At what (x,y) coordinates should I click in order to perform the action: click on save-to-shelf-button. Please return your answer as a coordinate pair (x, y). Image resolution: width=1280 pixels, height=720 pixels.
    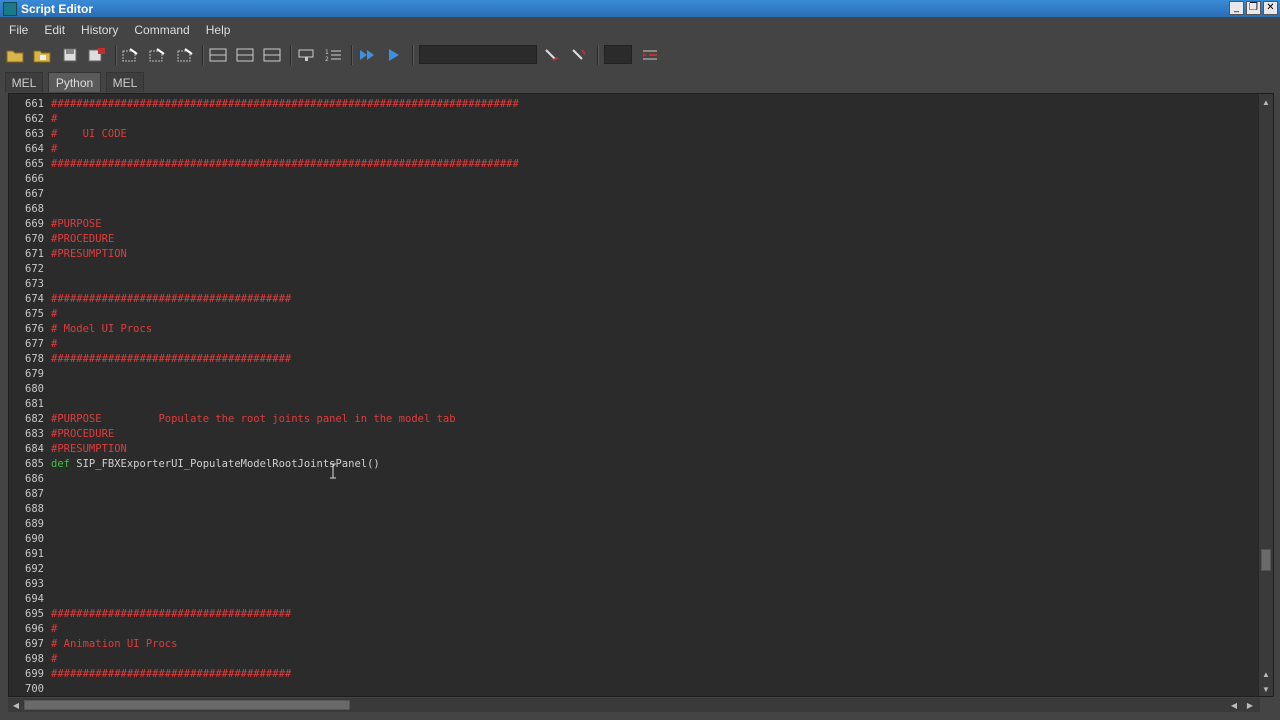
    Looking at the image, I should click on (97, 55).